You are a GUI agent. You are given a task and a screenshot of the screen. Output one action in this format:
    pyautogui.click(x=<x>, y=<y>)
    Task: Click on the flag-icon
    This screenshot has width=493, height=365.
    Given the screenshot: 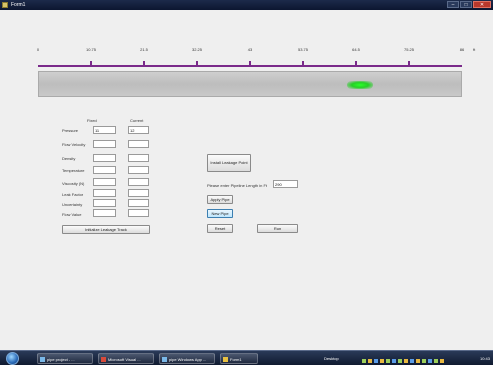 What is the action you would take?
    pyautogui.click(x=436, y=361)
    